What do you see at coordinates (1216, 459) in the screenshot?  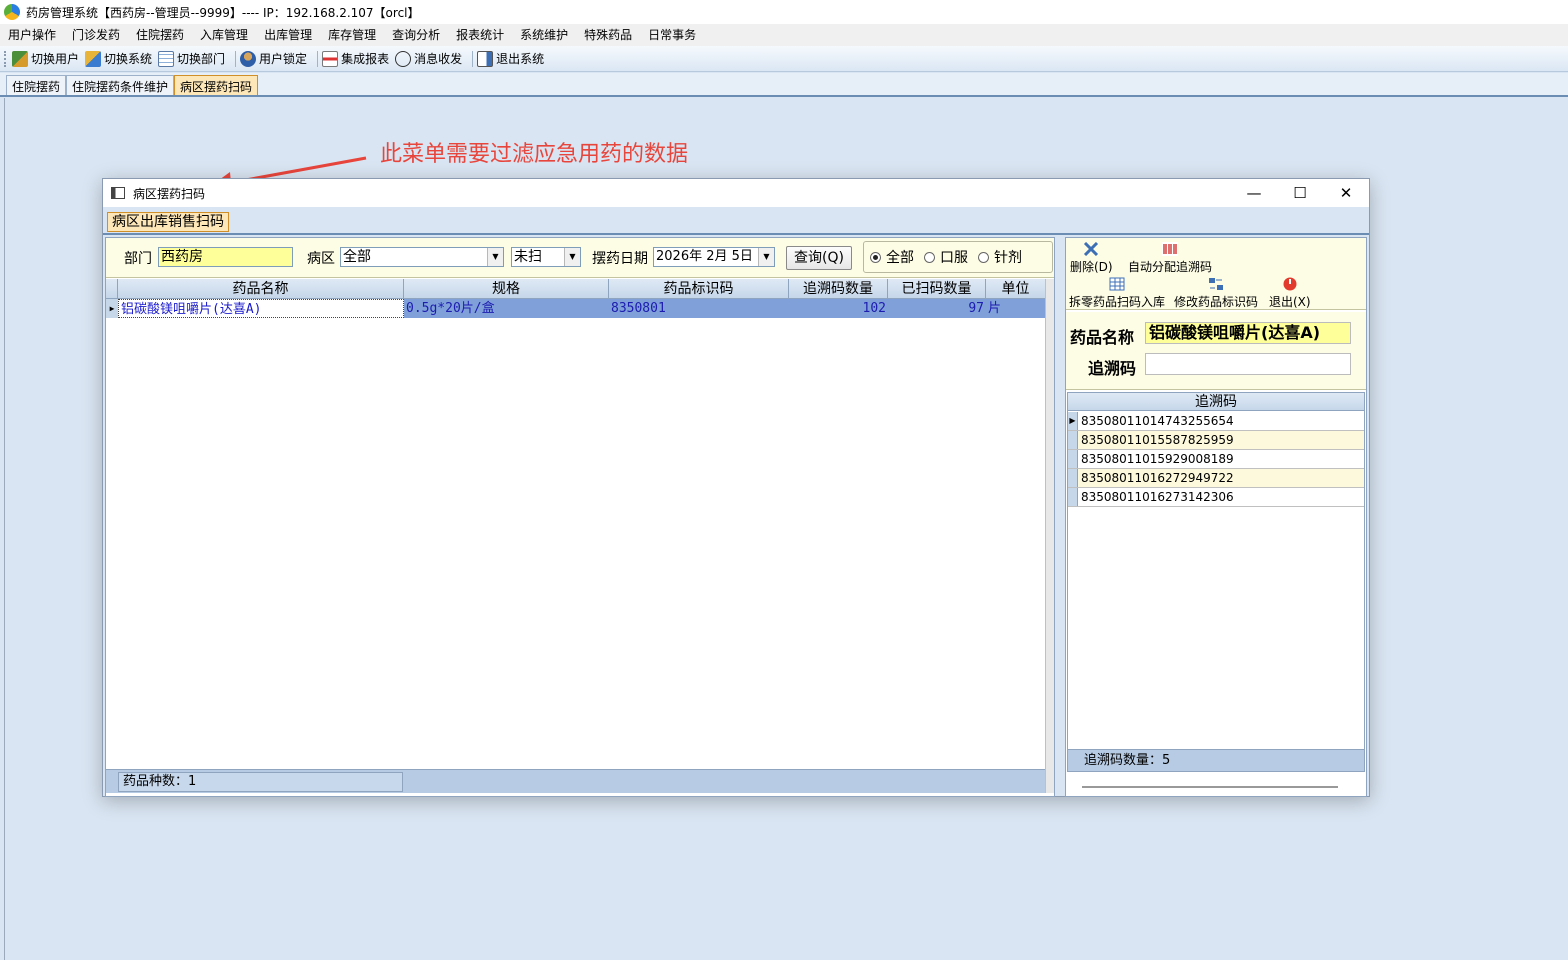 I see `list-item: 83508011015929008189` at bounding box center [1216, 459].